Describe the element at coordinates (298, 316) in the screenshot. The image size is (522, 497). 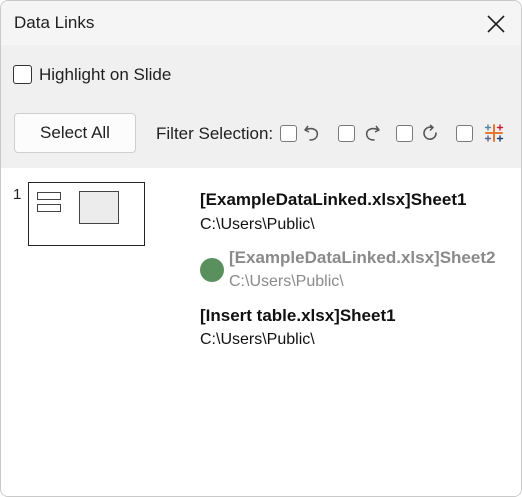
I see `link-name: [Insert table.xlsx]Sheet1` at that location.